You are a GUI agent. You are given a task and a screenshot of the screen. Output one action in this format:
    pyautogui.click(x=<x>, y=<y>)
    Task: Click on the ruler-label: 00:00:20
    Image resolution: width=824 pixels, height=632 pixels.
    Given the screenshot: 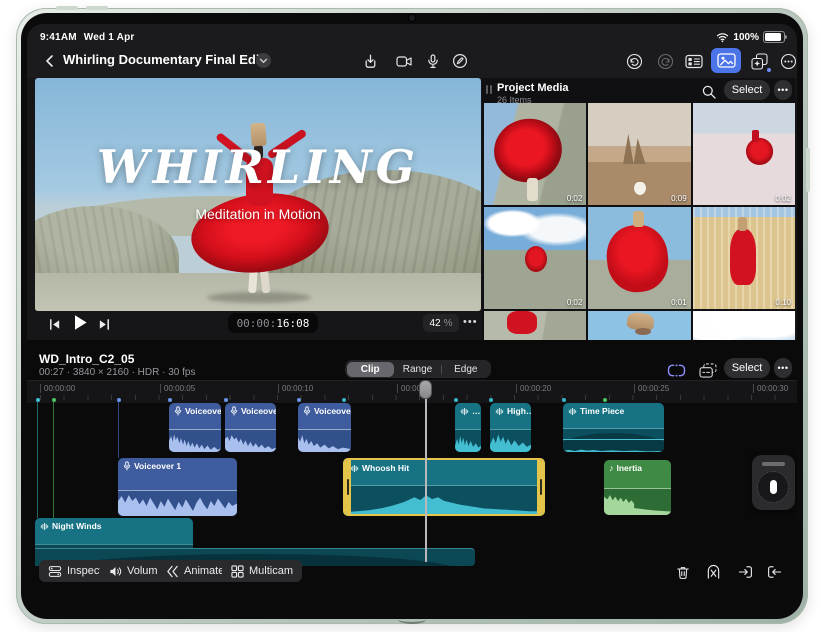 What is the action you would take?
    pyautogui.click(x=533, y=388)
    